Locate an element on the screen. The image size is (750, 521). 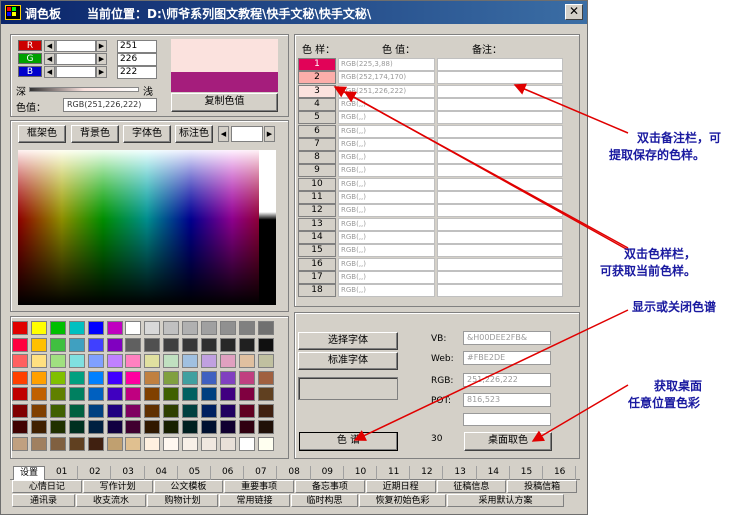
g-value-field: 226 is located at coordinates (137, 59).